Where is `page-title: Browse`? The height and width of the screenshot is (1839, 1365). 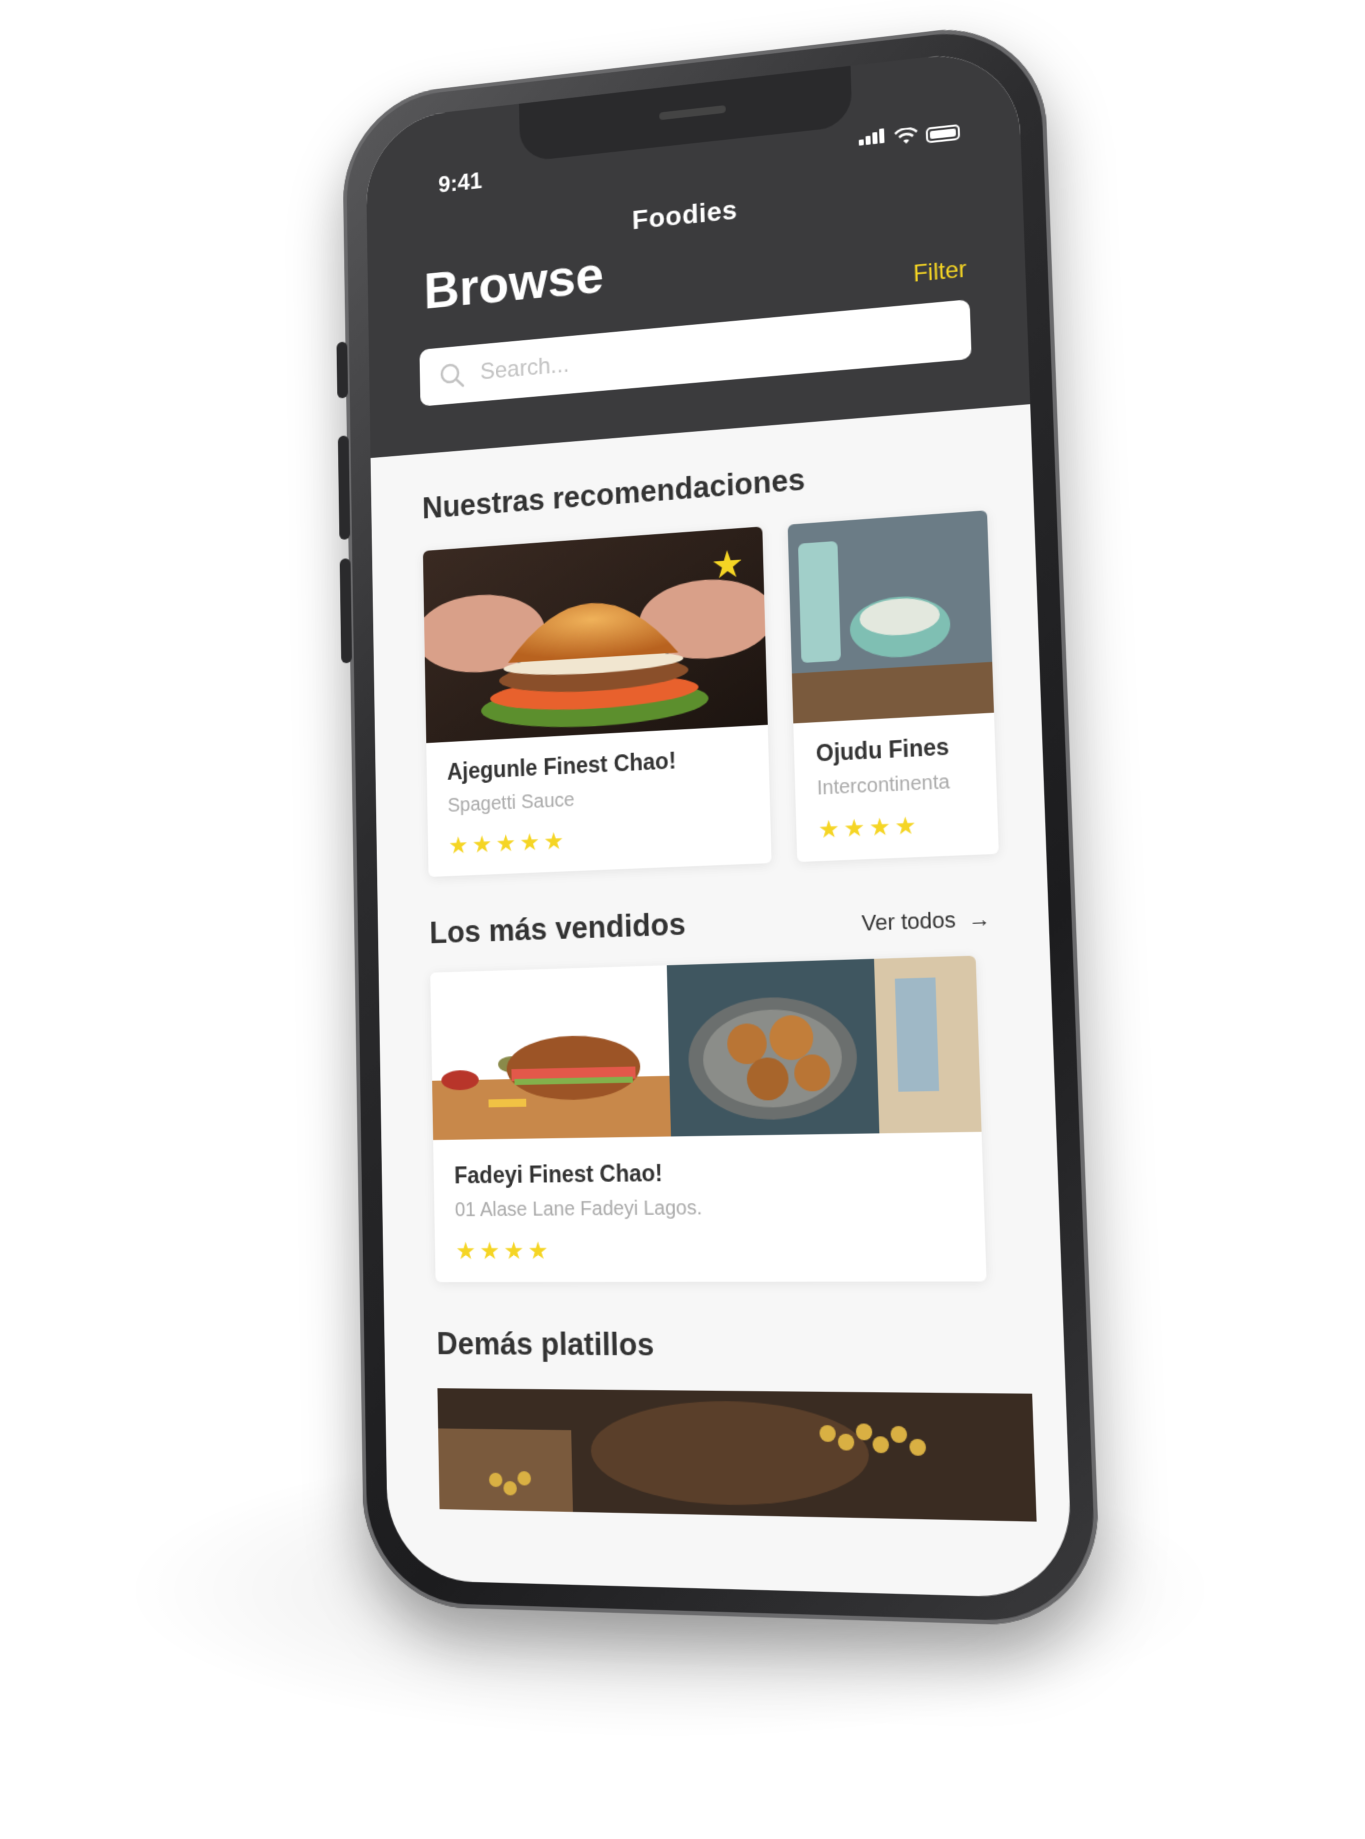
page-title: Browse is located at coordinates (513, 283).